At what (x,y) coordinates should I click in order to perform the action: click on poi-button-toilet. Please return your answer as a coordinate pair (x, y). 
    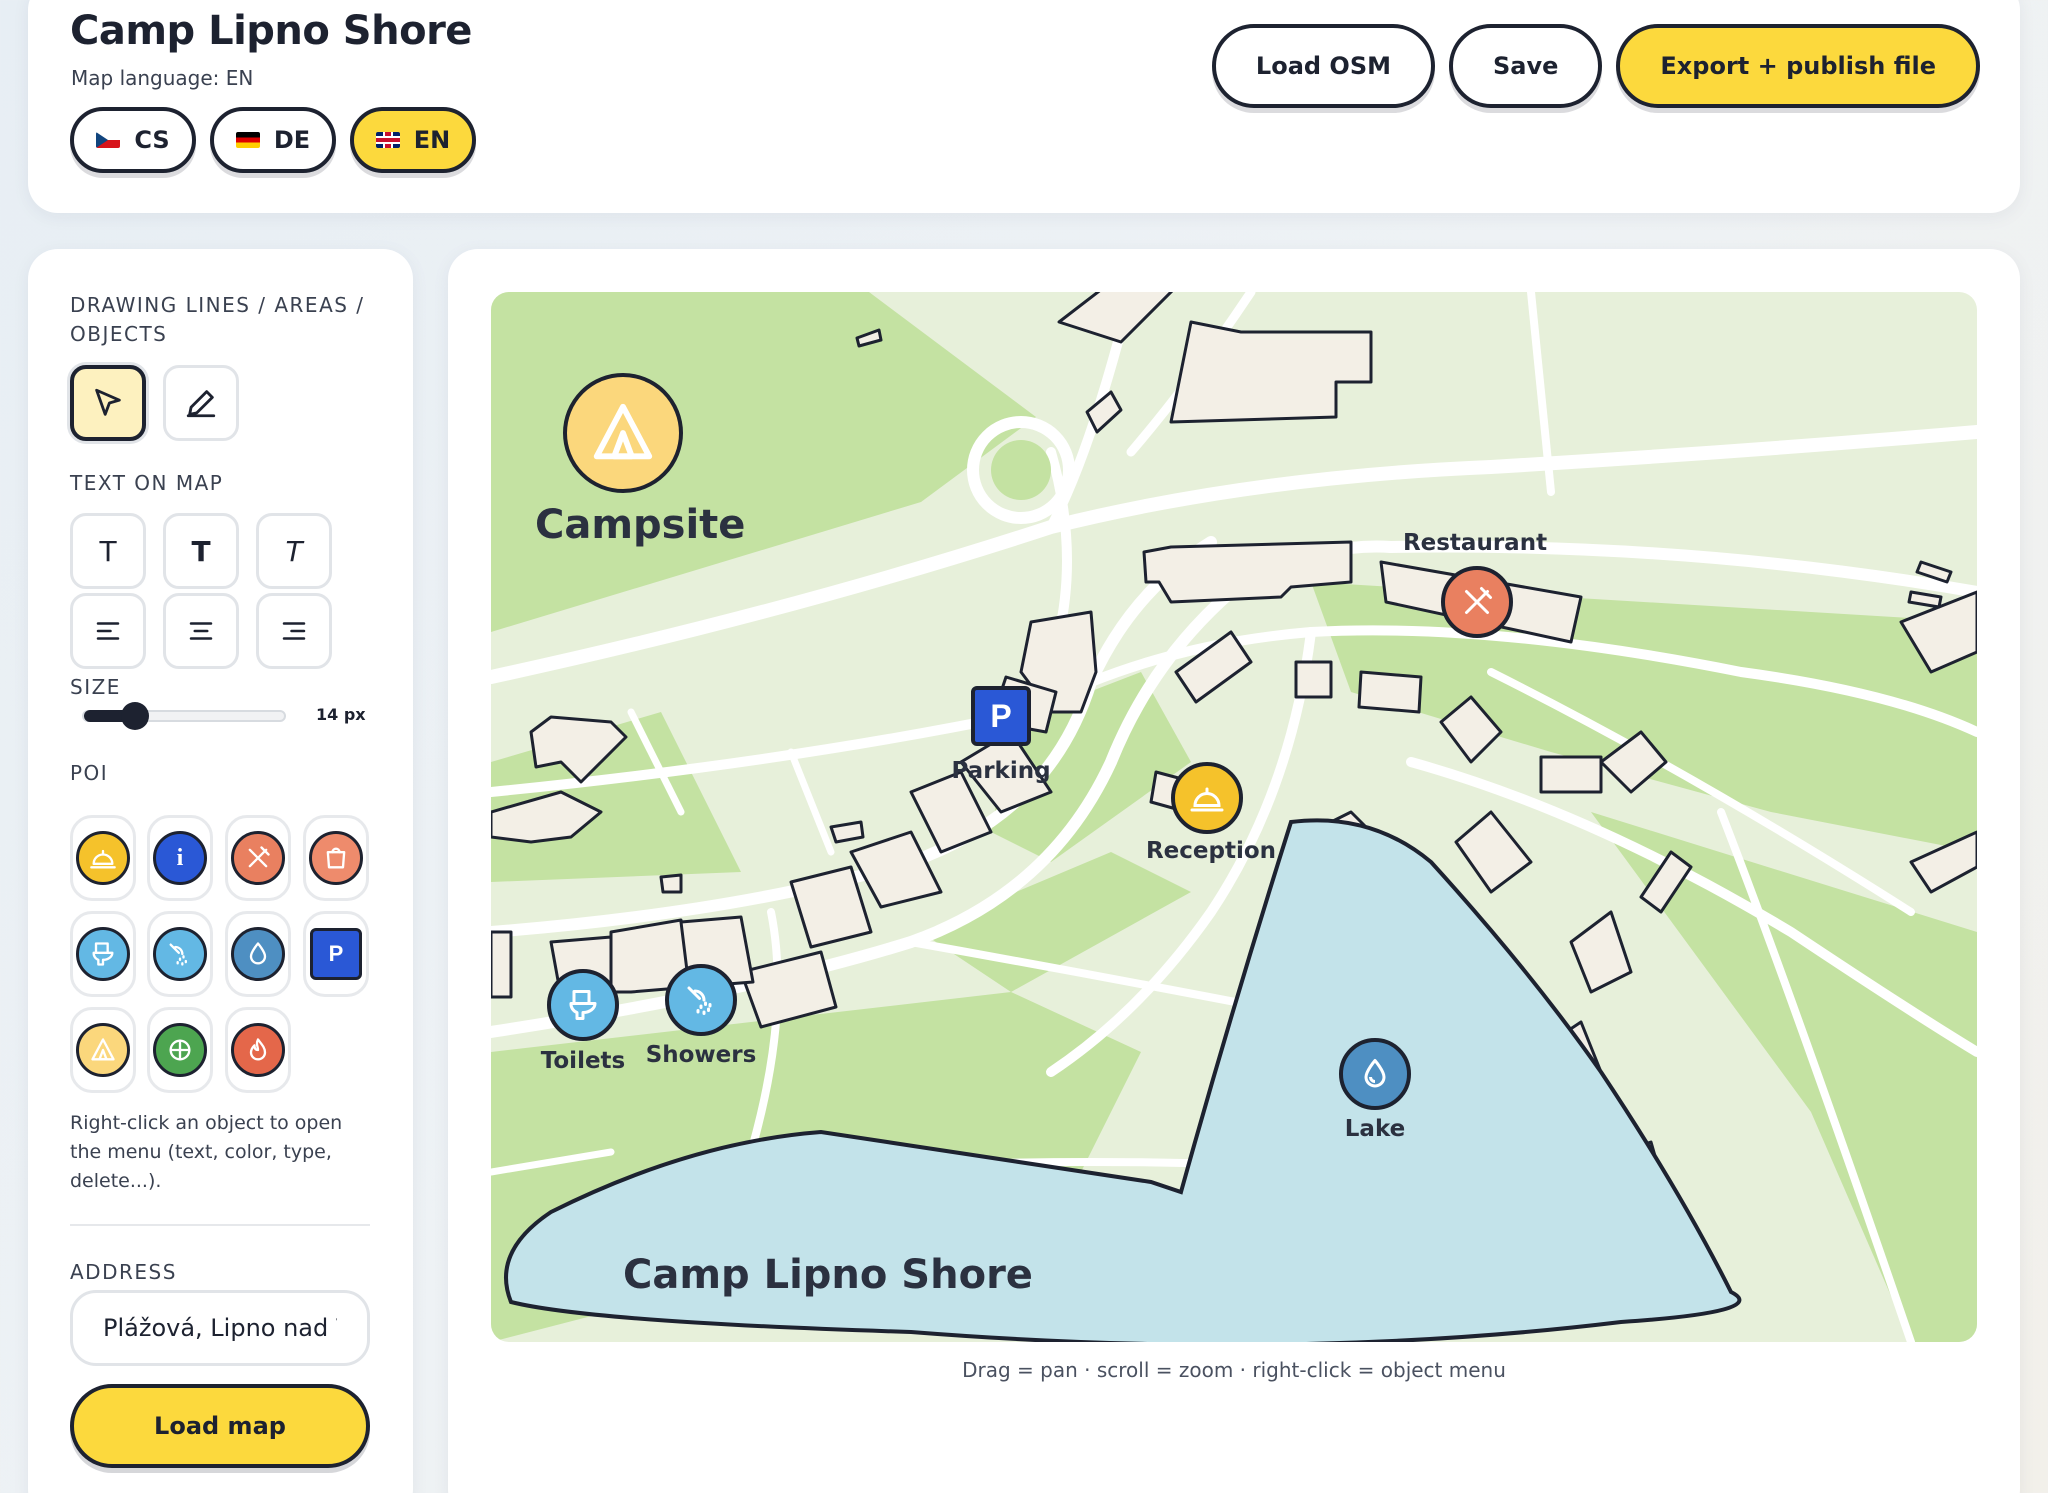
    Looking at the image, I should click on (103, 954).